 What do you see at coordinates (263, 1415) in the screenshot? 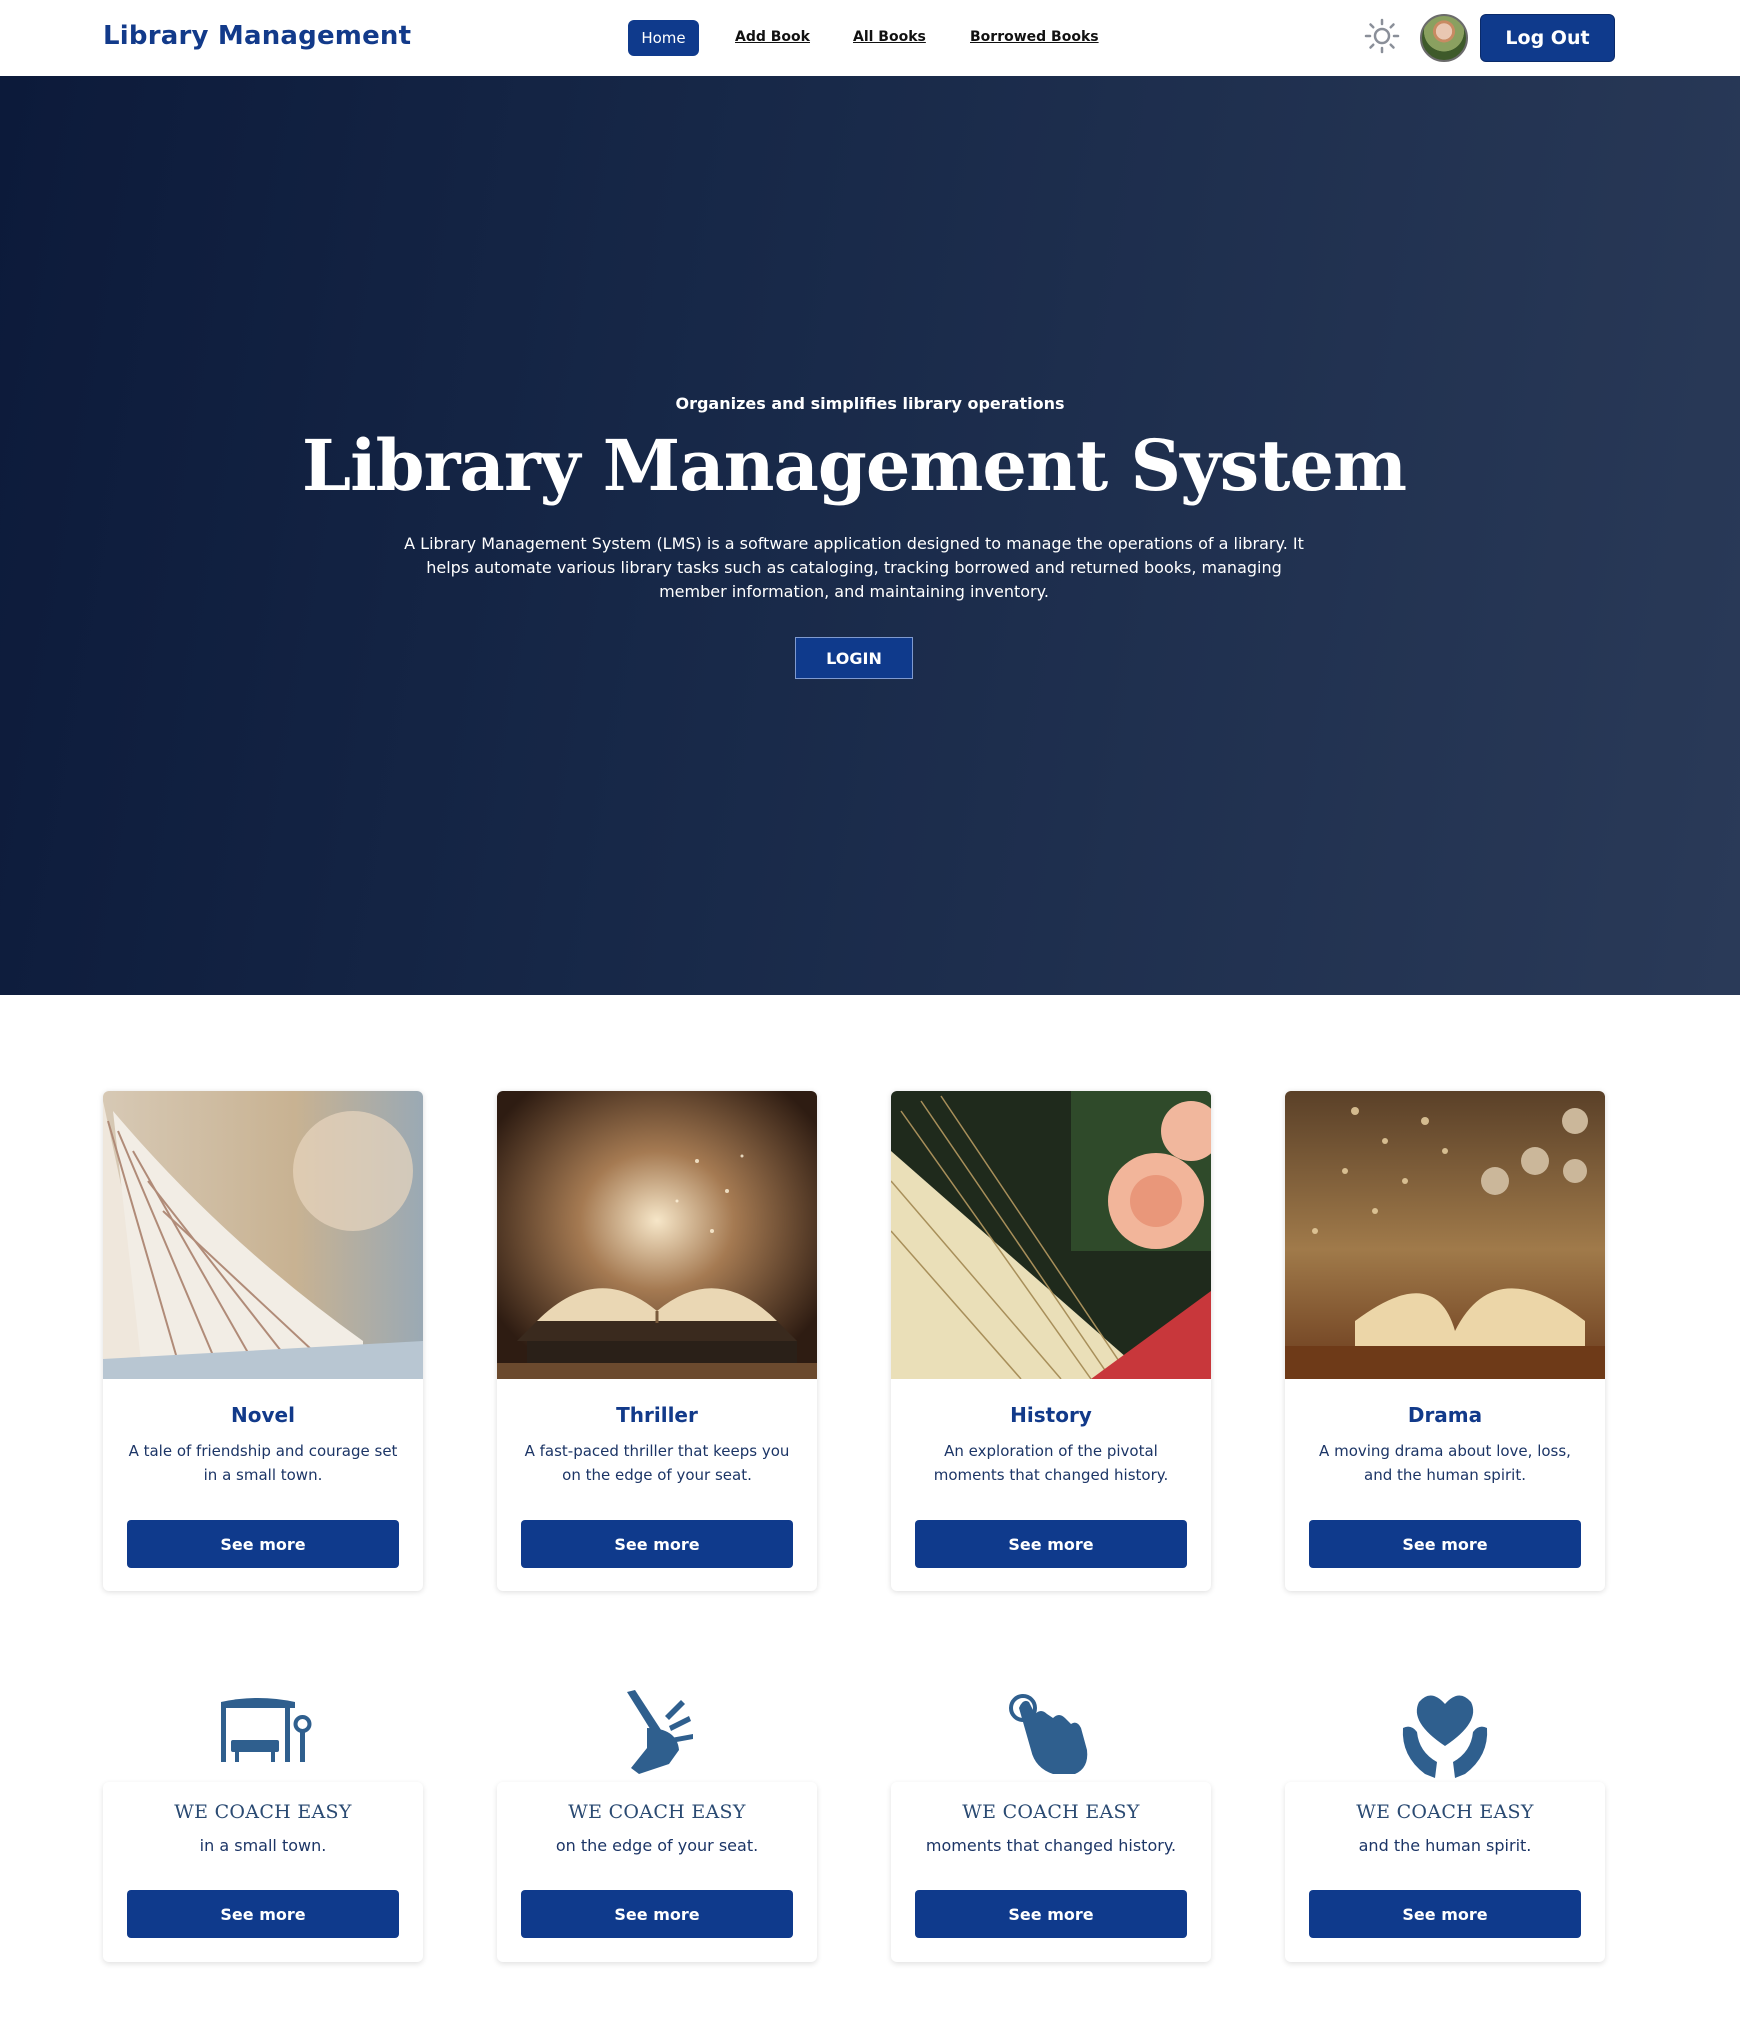
I see `card-title: Novel` at bounding box center [263, 1415].